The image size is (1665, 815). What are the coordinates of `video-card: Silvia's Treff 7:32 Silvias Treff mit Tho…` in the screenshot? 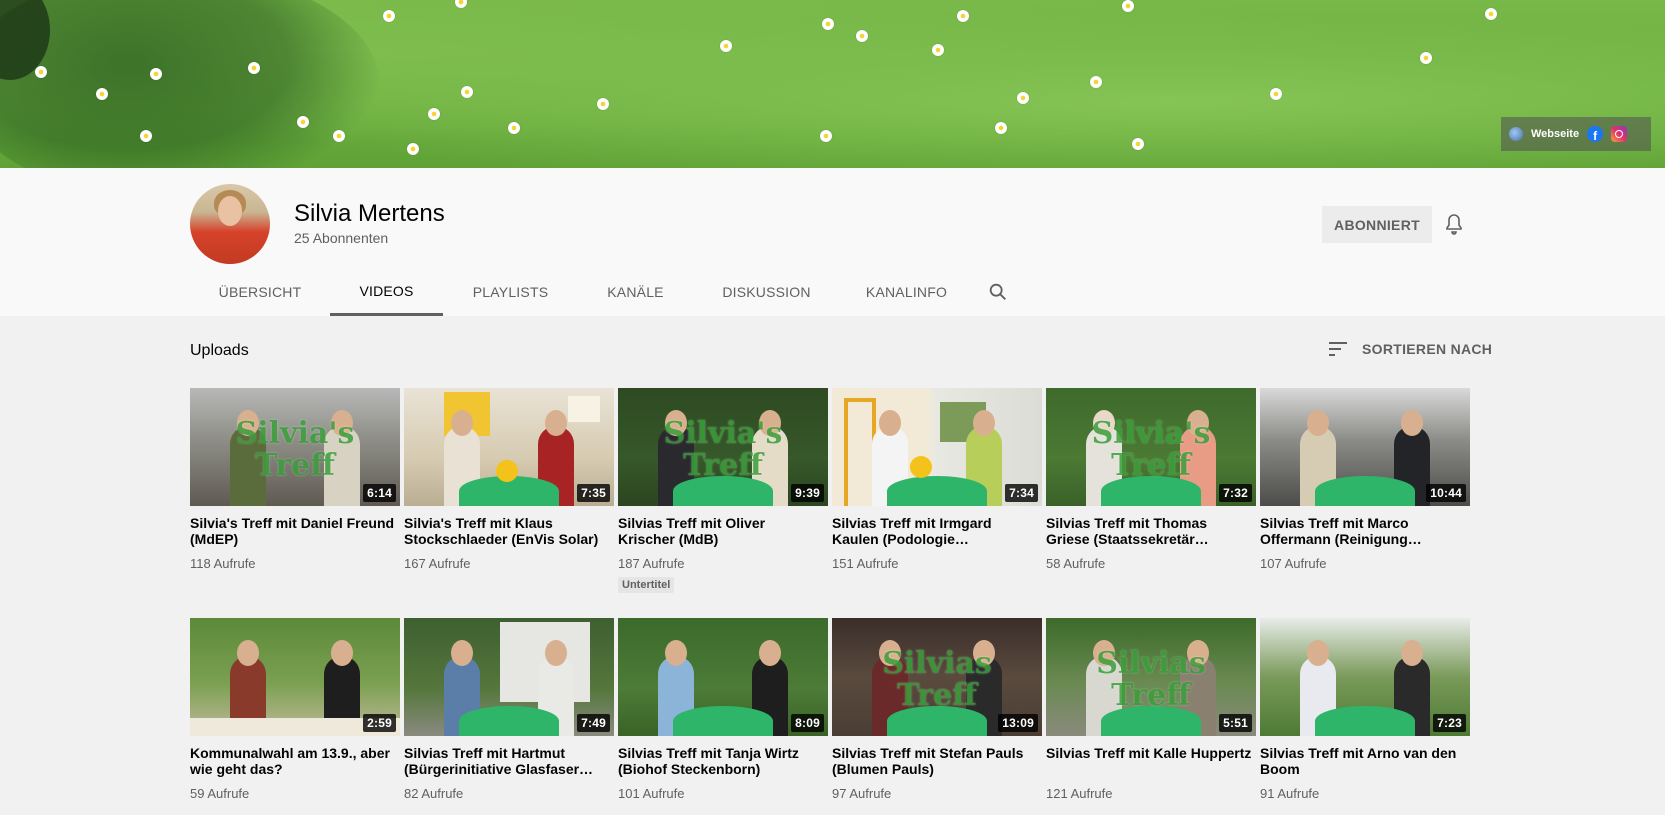 It's located at (1151, 503).